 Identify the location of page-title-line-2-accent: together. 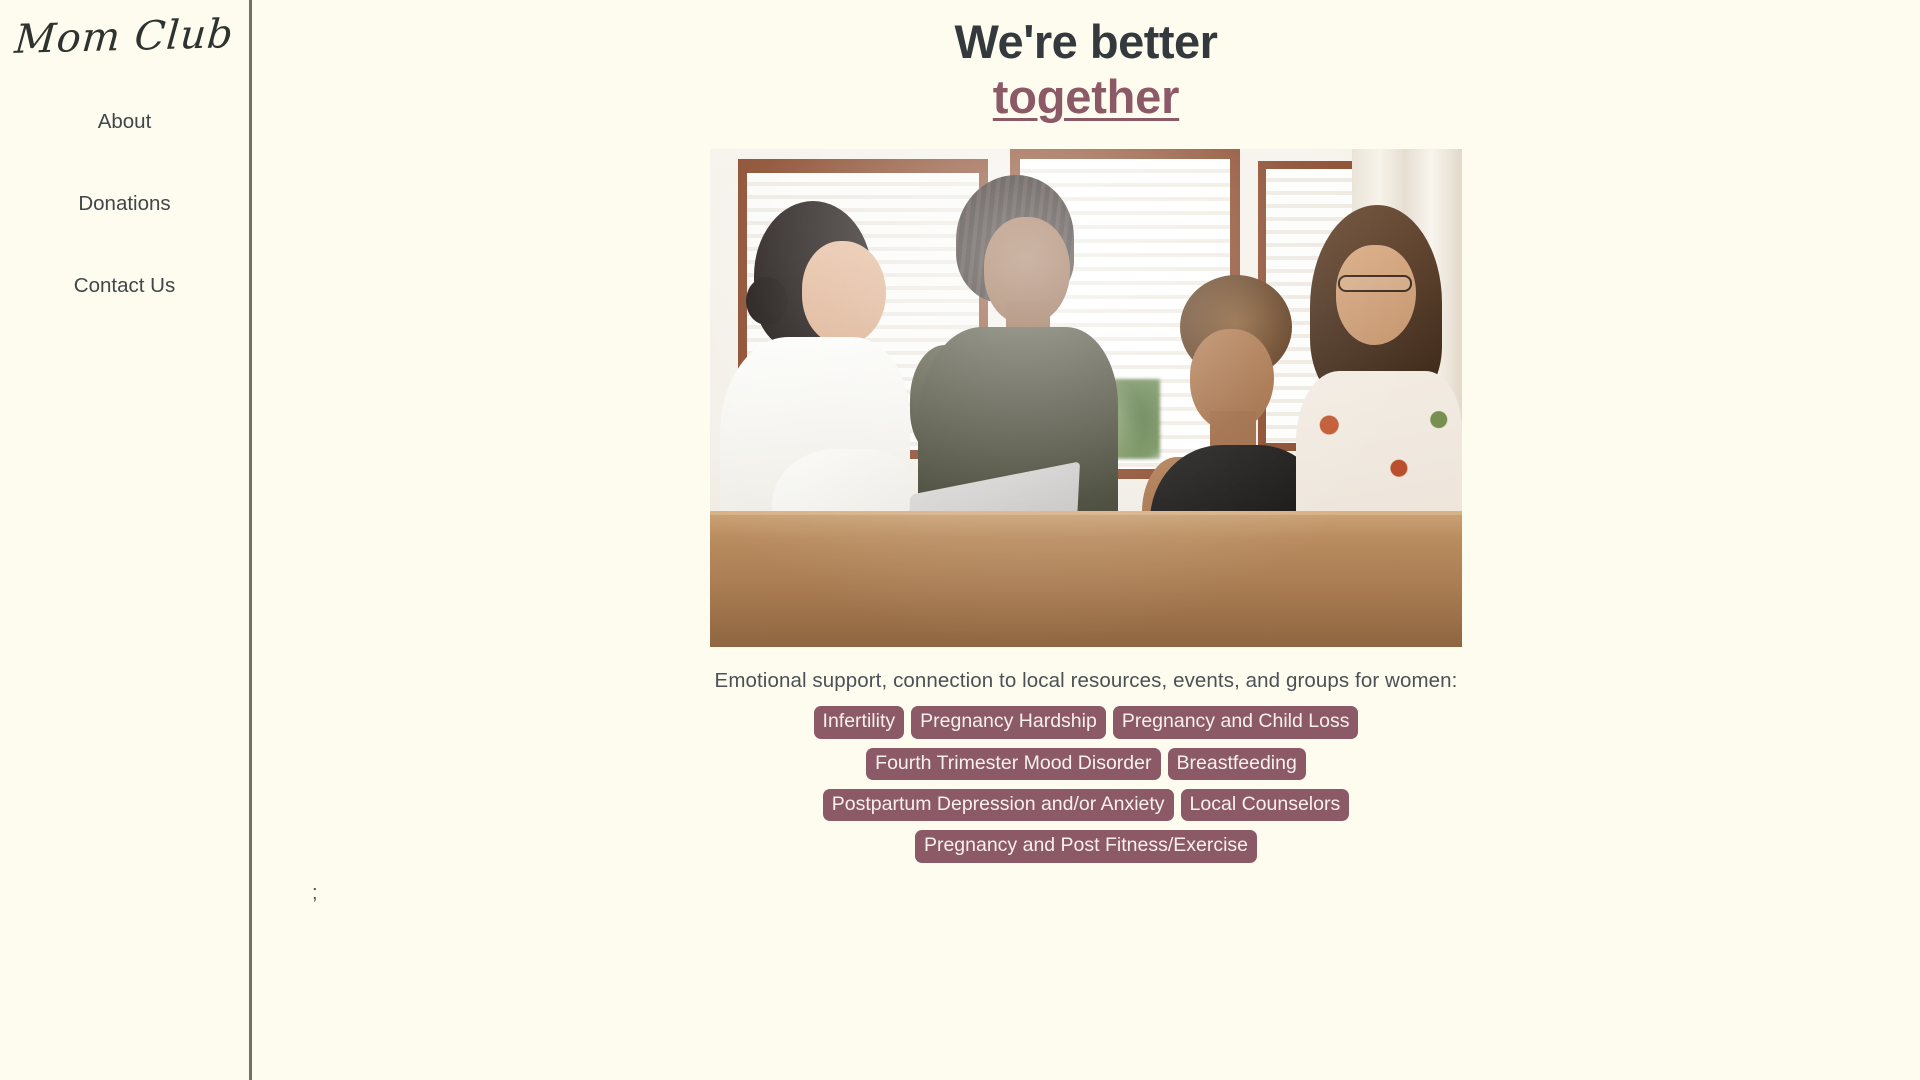
(1086, 96).